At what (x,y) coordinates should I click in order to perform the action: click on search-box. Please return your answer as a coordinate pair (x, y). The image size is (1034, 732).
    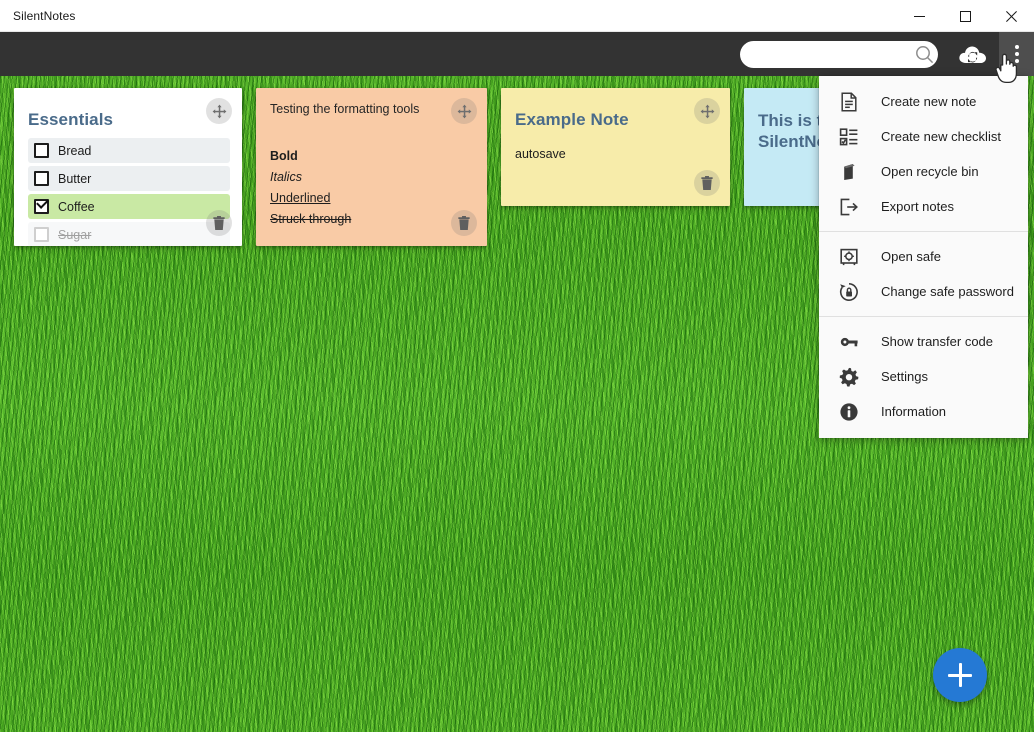
    Looking at the image, I should click on (839, 54).